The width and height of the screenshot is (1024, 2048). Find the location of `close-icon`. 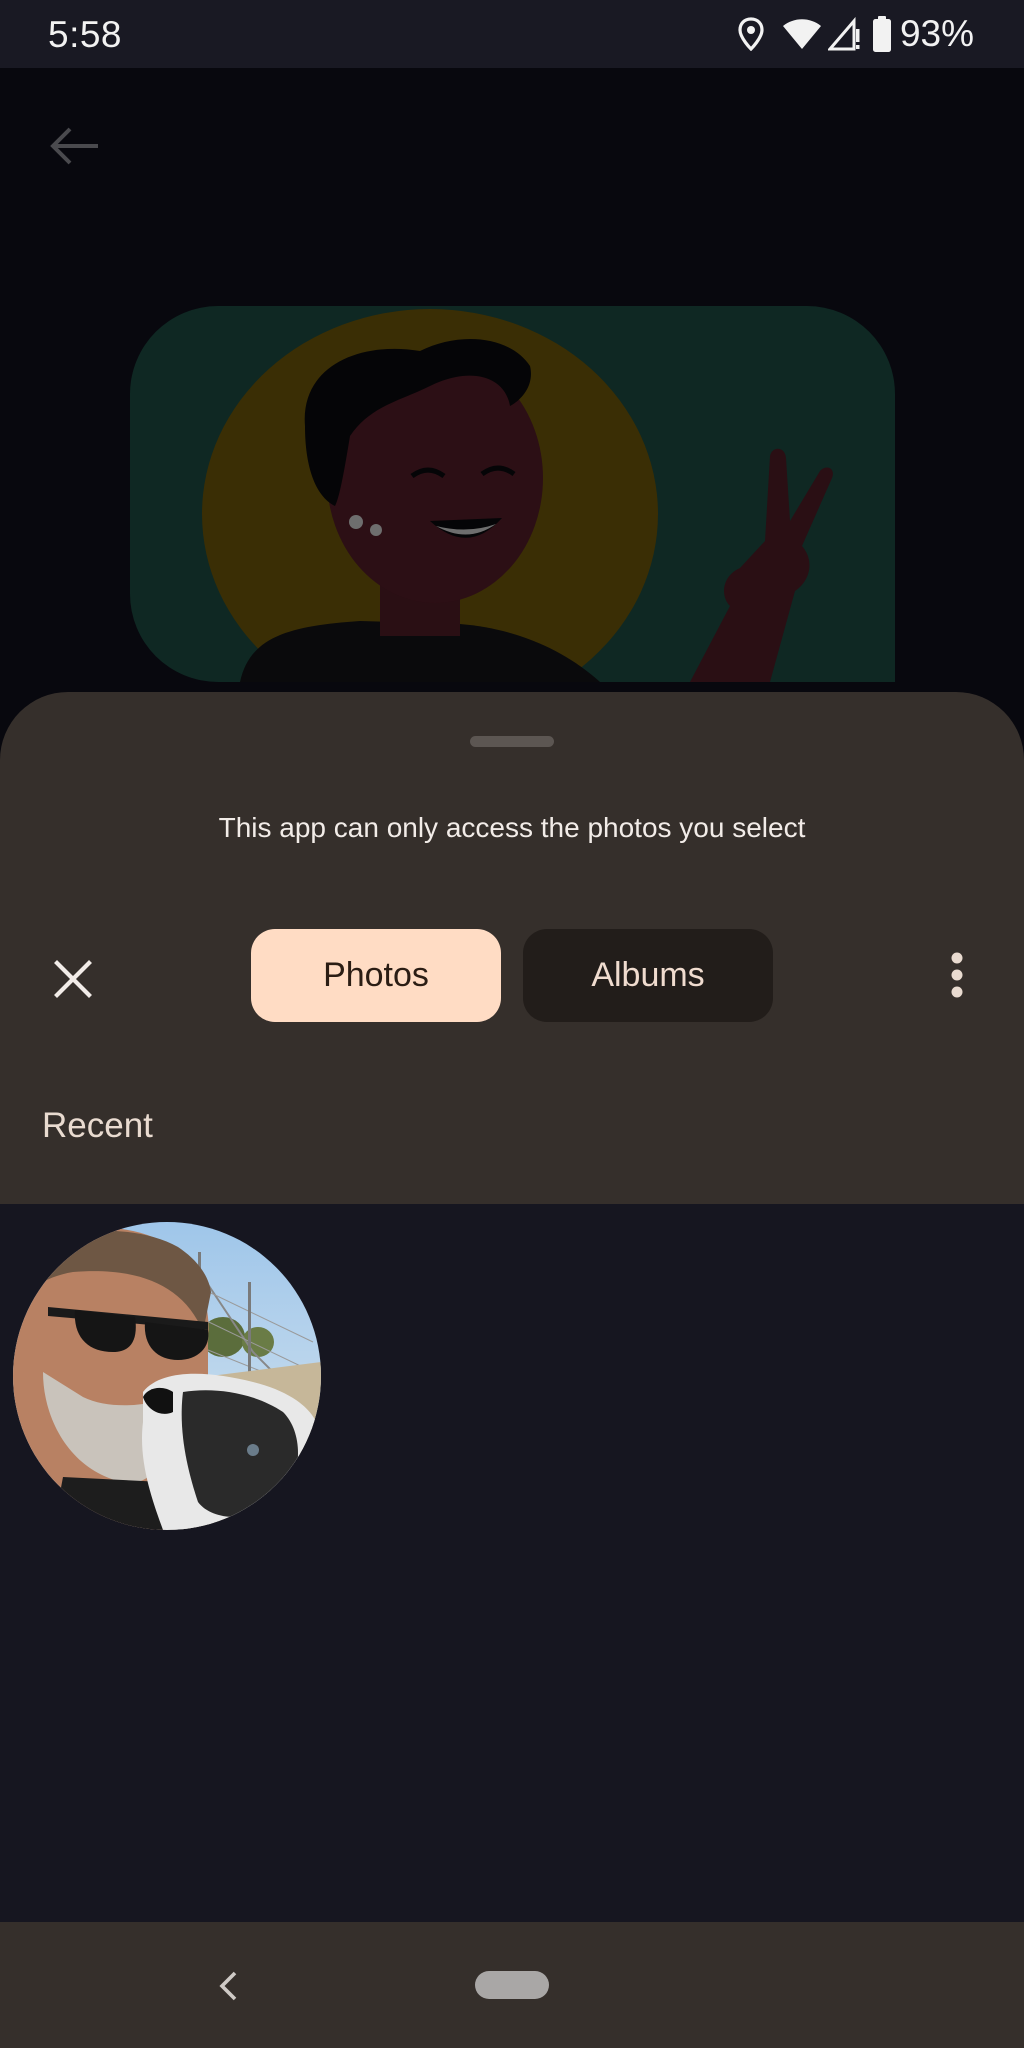

close-icon is located at coordinates (73, 979).